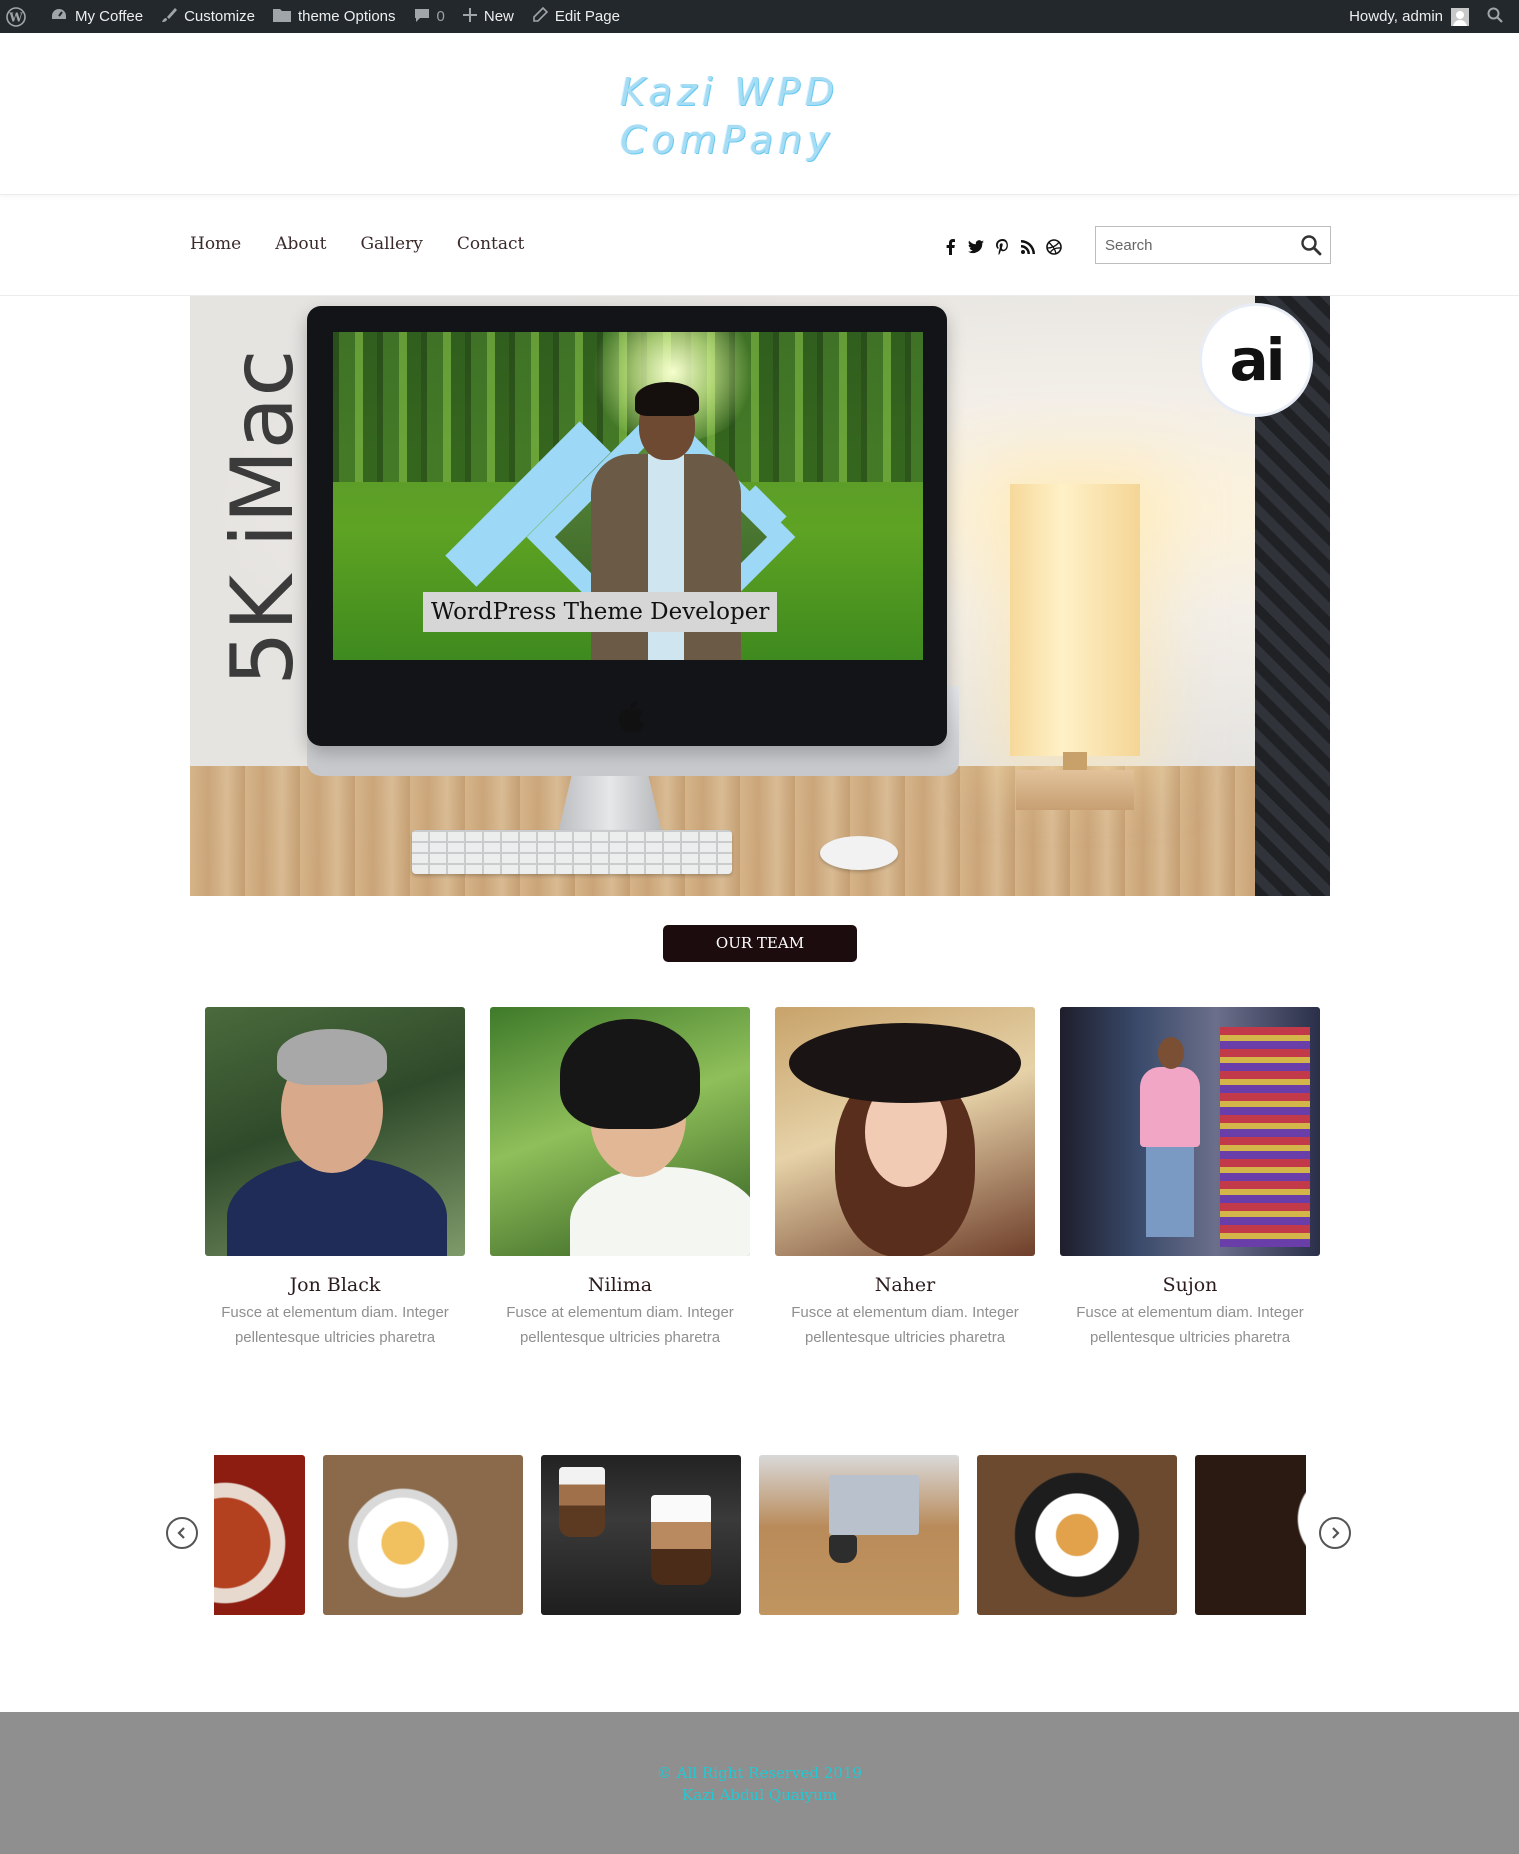  I want to click on brush-icon, so click(172, 17).